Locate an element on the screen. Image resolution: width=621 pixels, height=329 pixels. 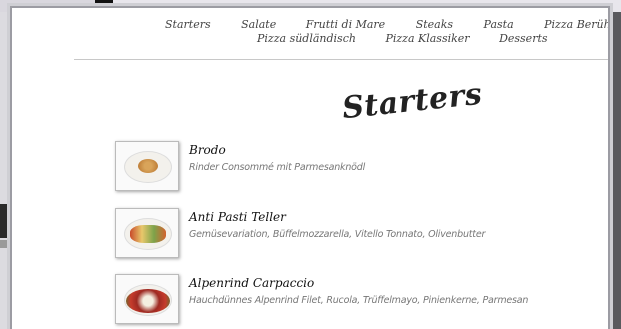
antipasti-plate-photo-icon is located at coordinates (147, 233).